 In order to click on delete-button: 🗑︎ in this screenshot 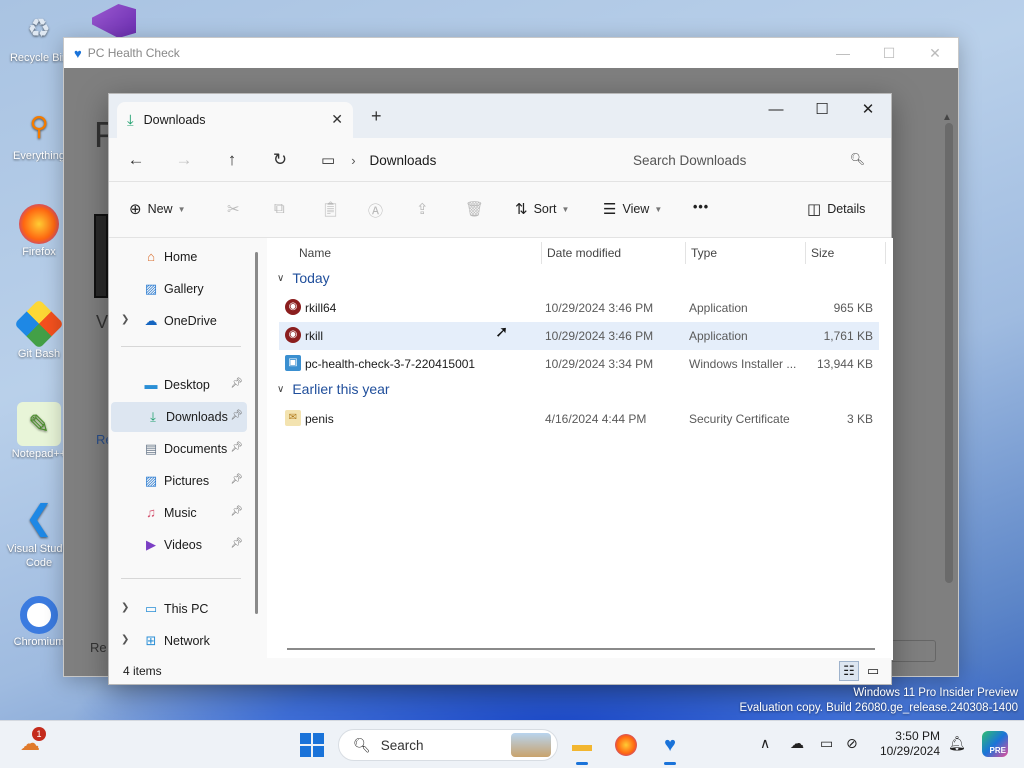, I will do `click(477, 209)`.